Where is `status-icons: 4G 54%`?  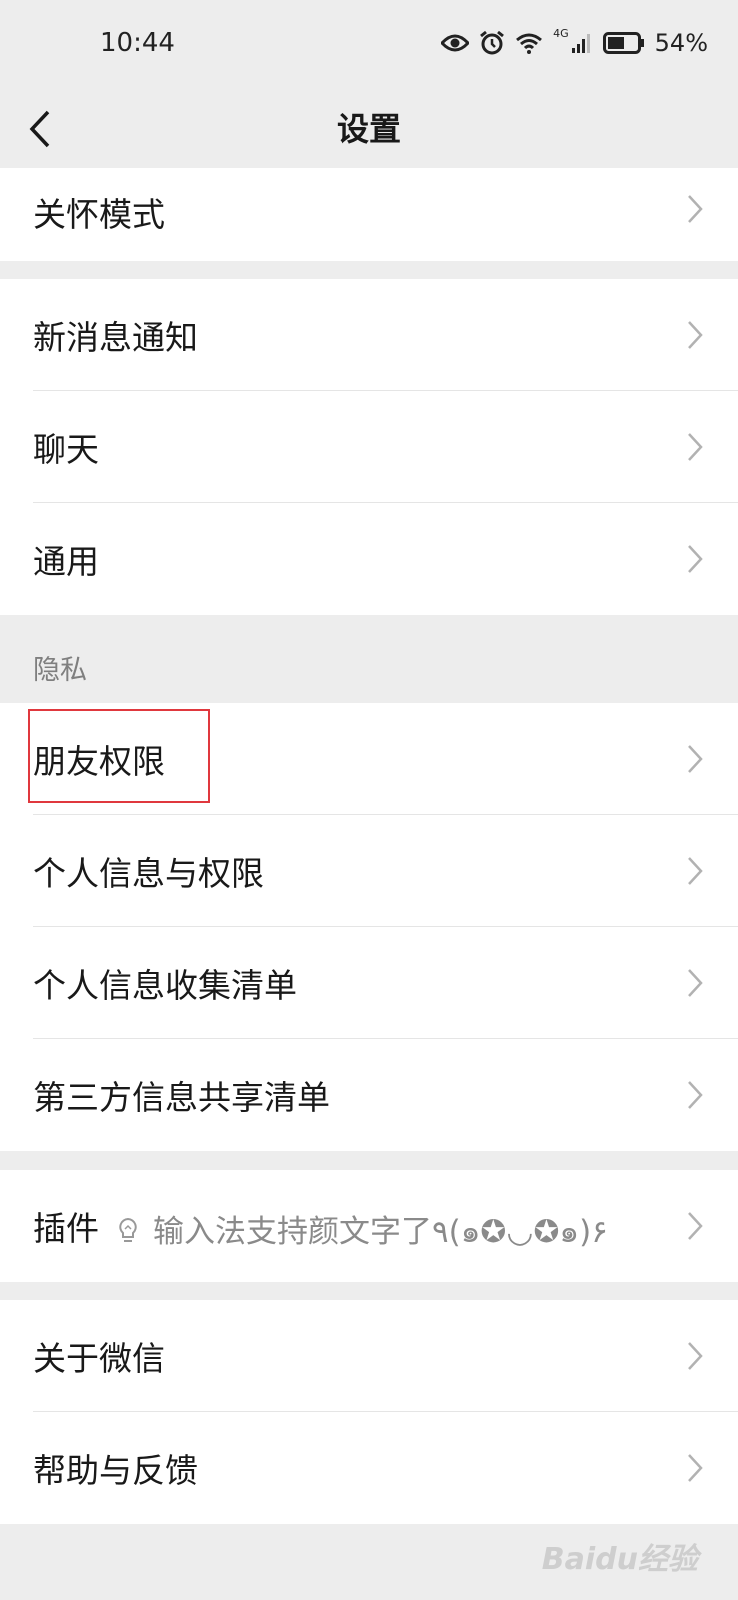 status-icons: 4G 54% is located at coordinates (574, 43).